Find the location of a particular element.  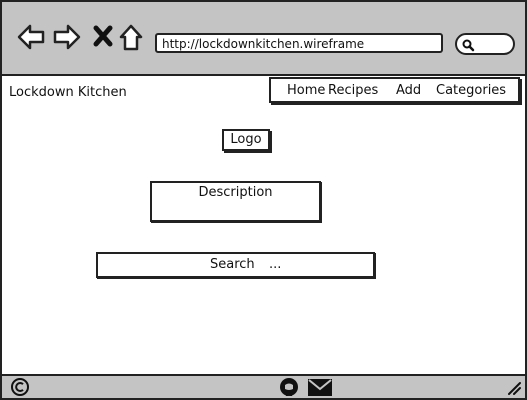

forward-arrow-icon is located at coordinates (67, 37).